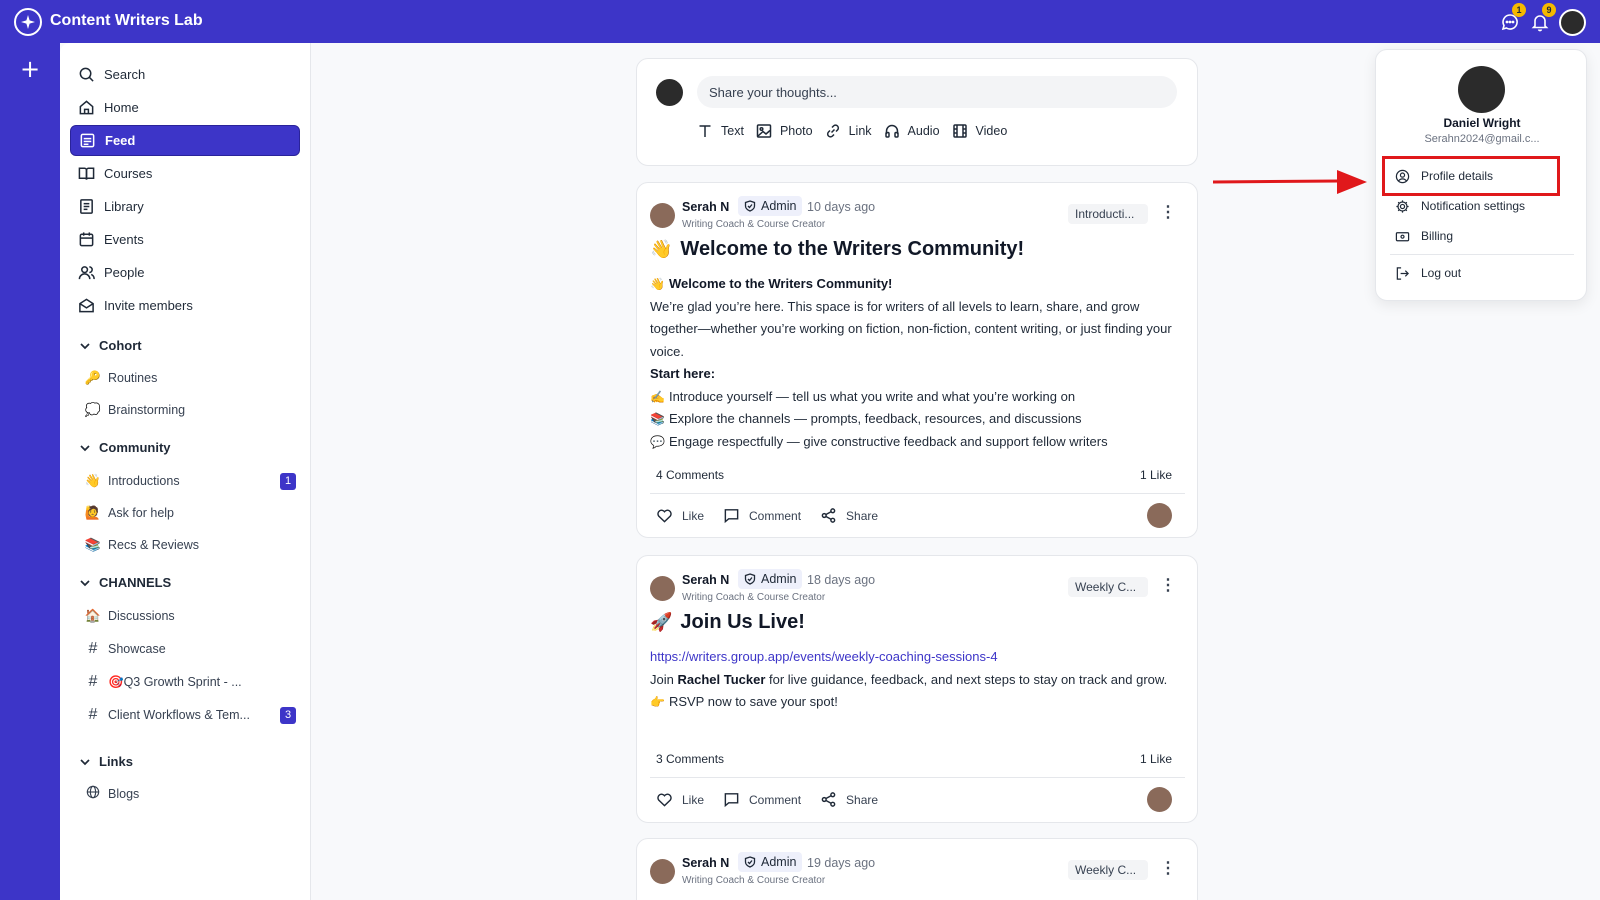 This screenshot has height=900, width=1600. I want to click on section-title: Cohort, so click(120, 345).